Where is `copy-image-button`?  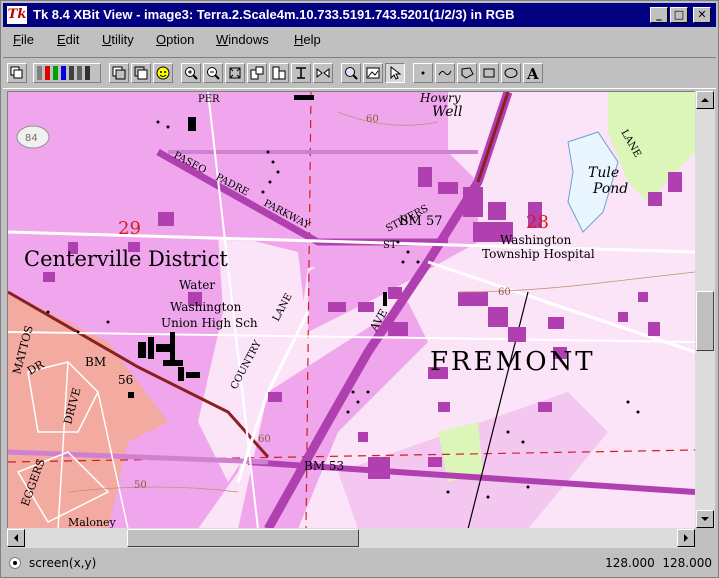
copy-image-button is located at coordinates (17, 73).